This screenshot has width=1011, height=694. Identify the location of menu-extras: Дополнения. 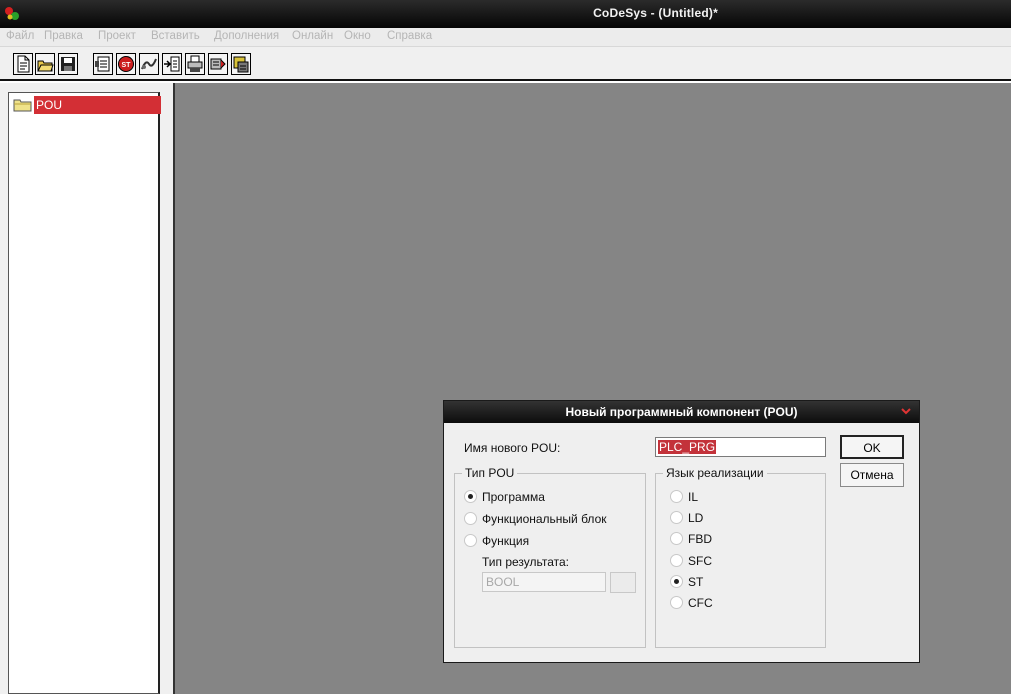
(246, 36).